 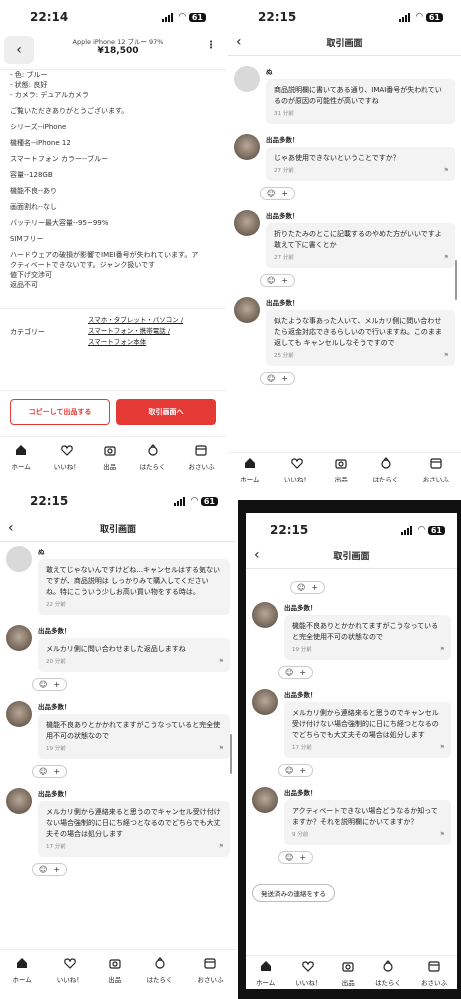 I want to click on copy-listing-button: コピーして出品する, so click(x=60, y=412).